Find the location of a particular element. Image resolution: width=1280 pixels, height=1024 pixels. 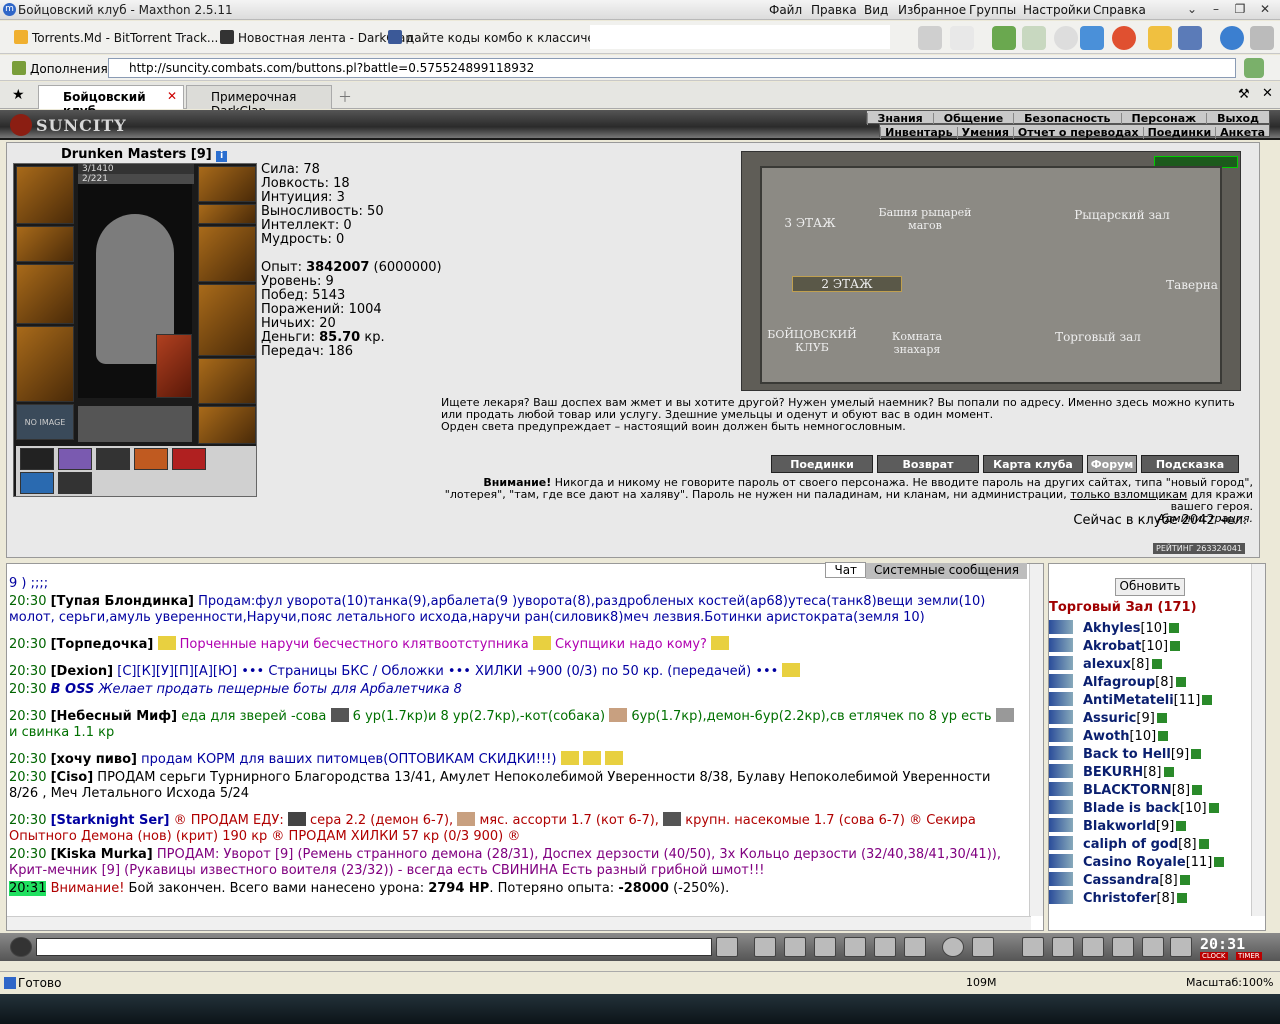

map-fight-club: БОЙЦОВСКИЙ КЛУБ is located at coordinates (812, 341).